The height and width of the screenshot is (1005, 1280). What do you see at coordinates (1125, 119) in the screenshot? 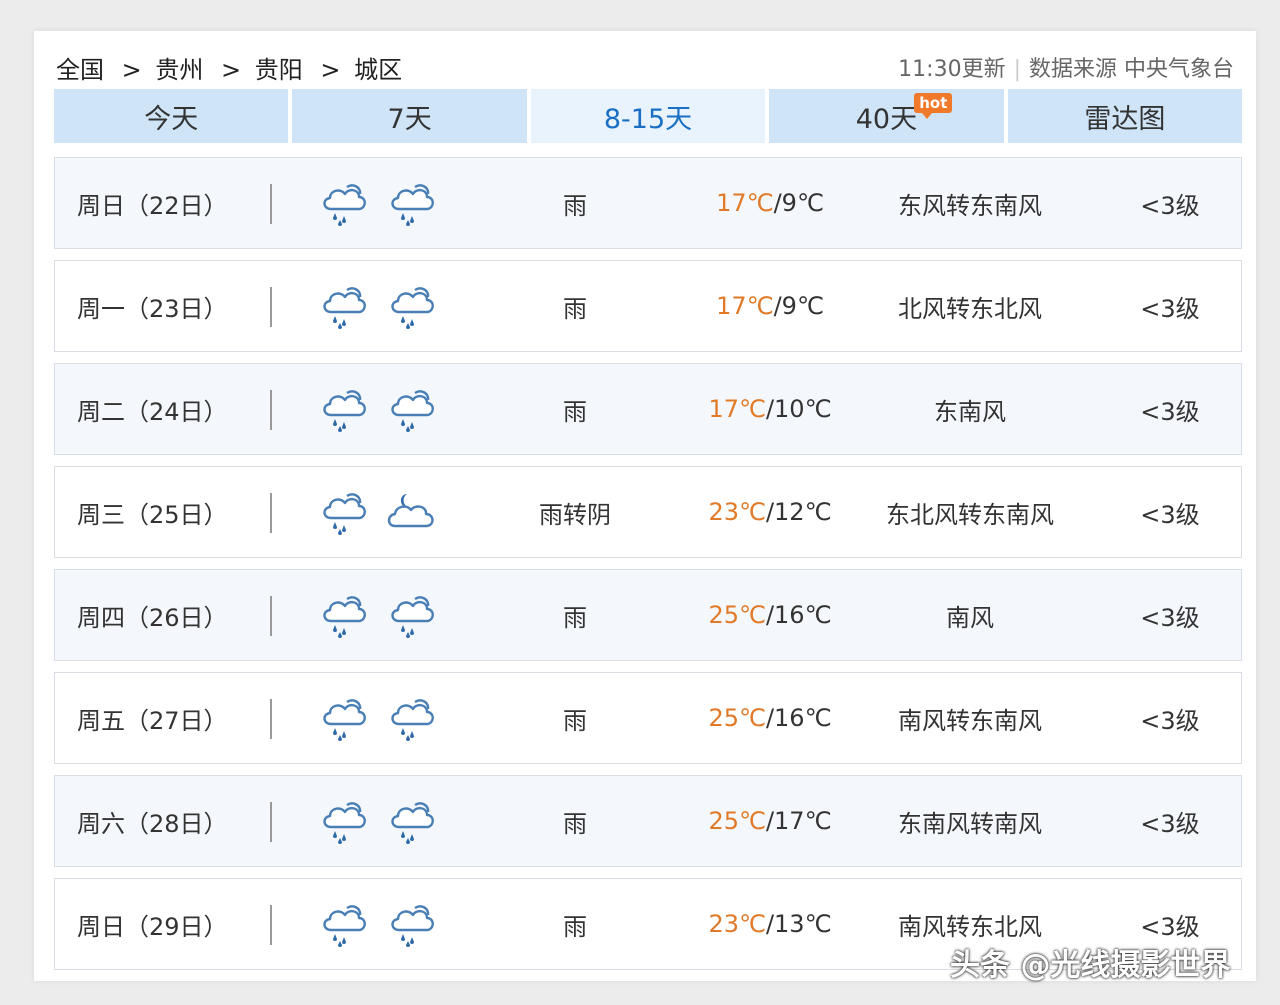
I see `tab-label: 雷达图` at bounding box center [1125, 119].